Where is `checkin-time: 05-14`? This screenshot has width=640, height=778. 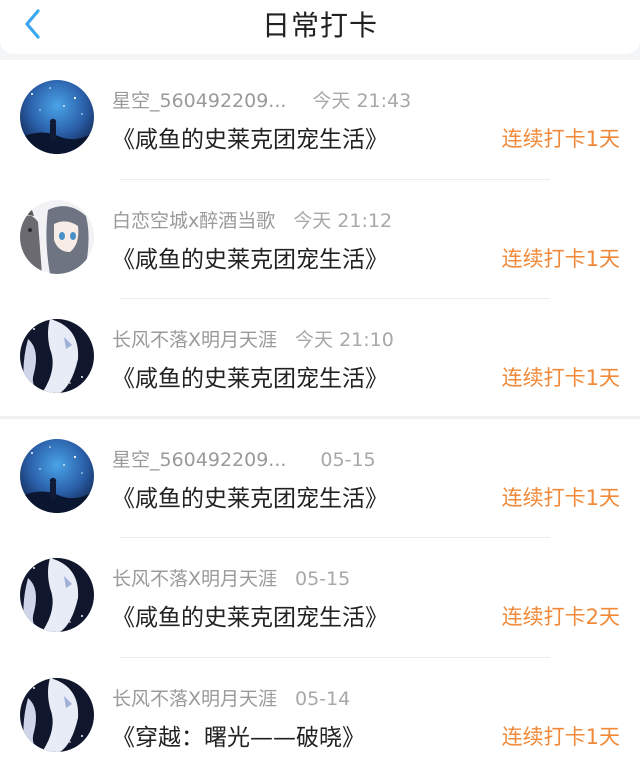 checkin-time: 05-14 is located at coordinates (323, 698).